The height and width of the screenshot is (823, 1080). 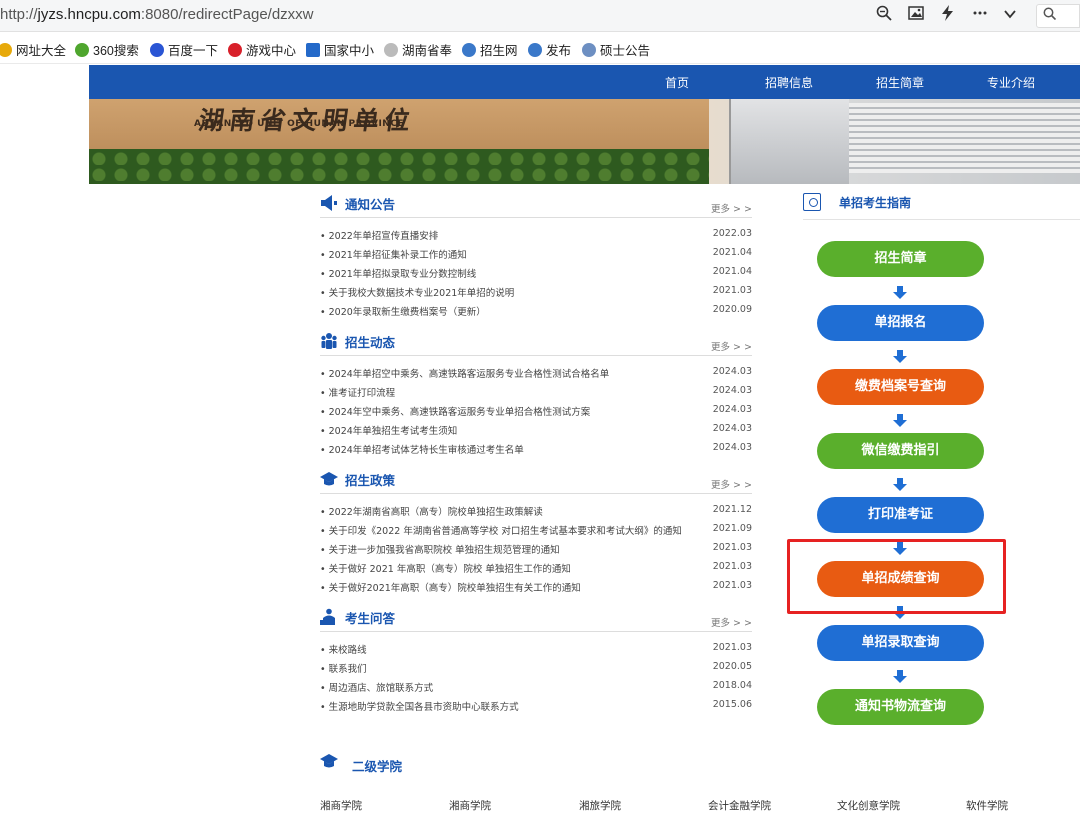 I want to click on section-title: 考生问答, so click(x=370, y=618).